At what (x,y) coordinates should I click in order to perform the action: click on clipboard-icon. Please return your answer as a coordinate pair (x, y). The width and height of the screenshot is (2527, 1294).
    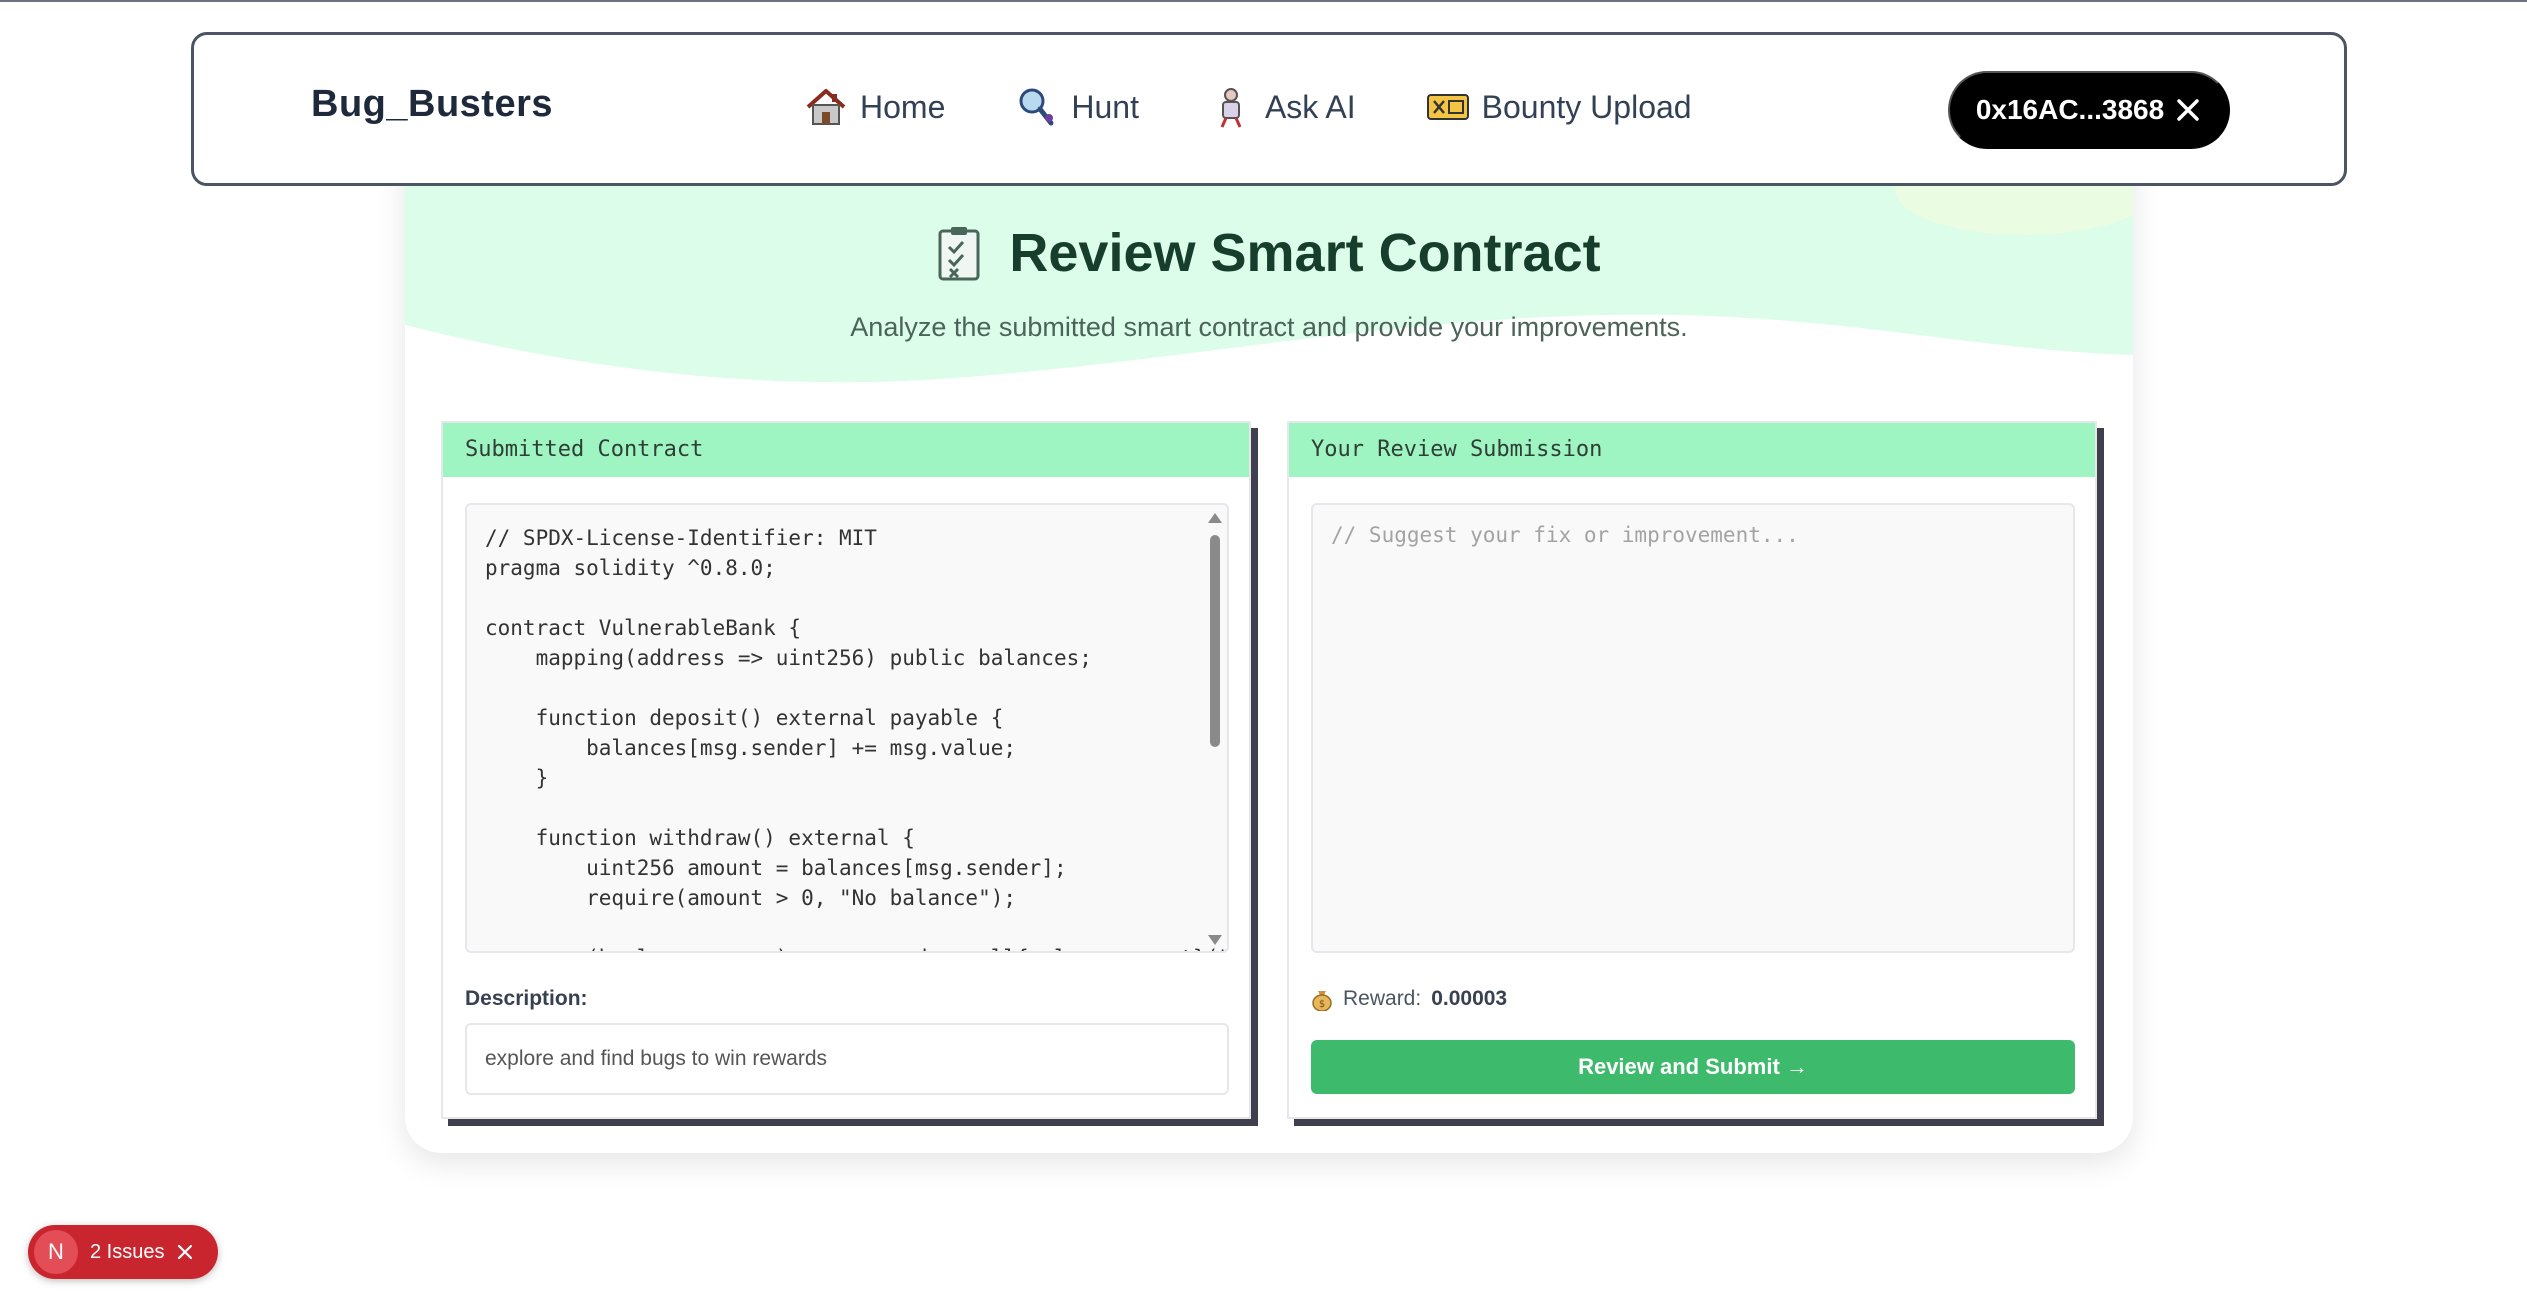
    Looking at the image, I should click on (959, 254).